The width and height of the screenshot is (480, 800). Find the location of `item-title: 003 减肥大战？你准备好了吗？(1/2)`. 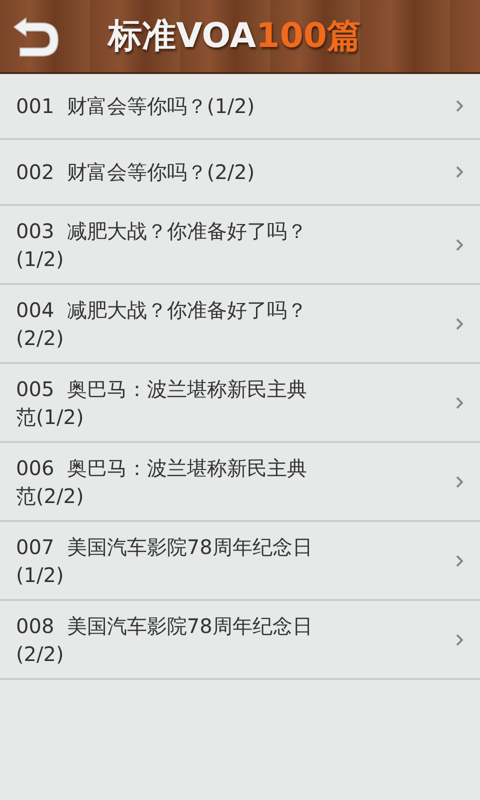

item-title: 003 减肥大战？你准备好了吗？(1/2) is located at coordinates (162, 245).